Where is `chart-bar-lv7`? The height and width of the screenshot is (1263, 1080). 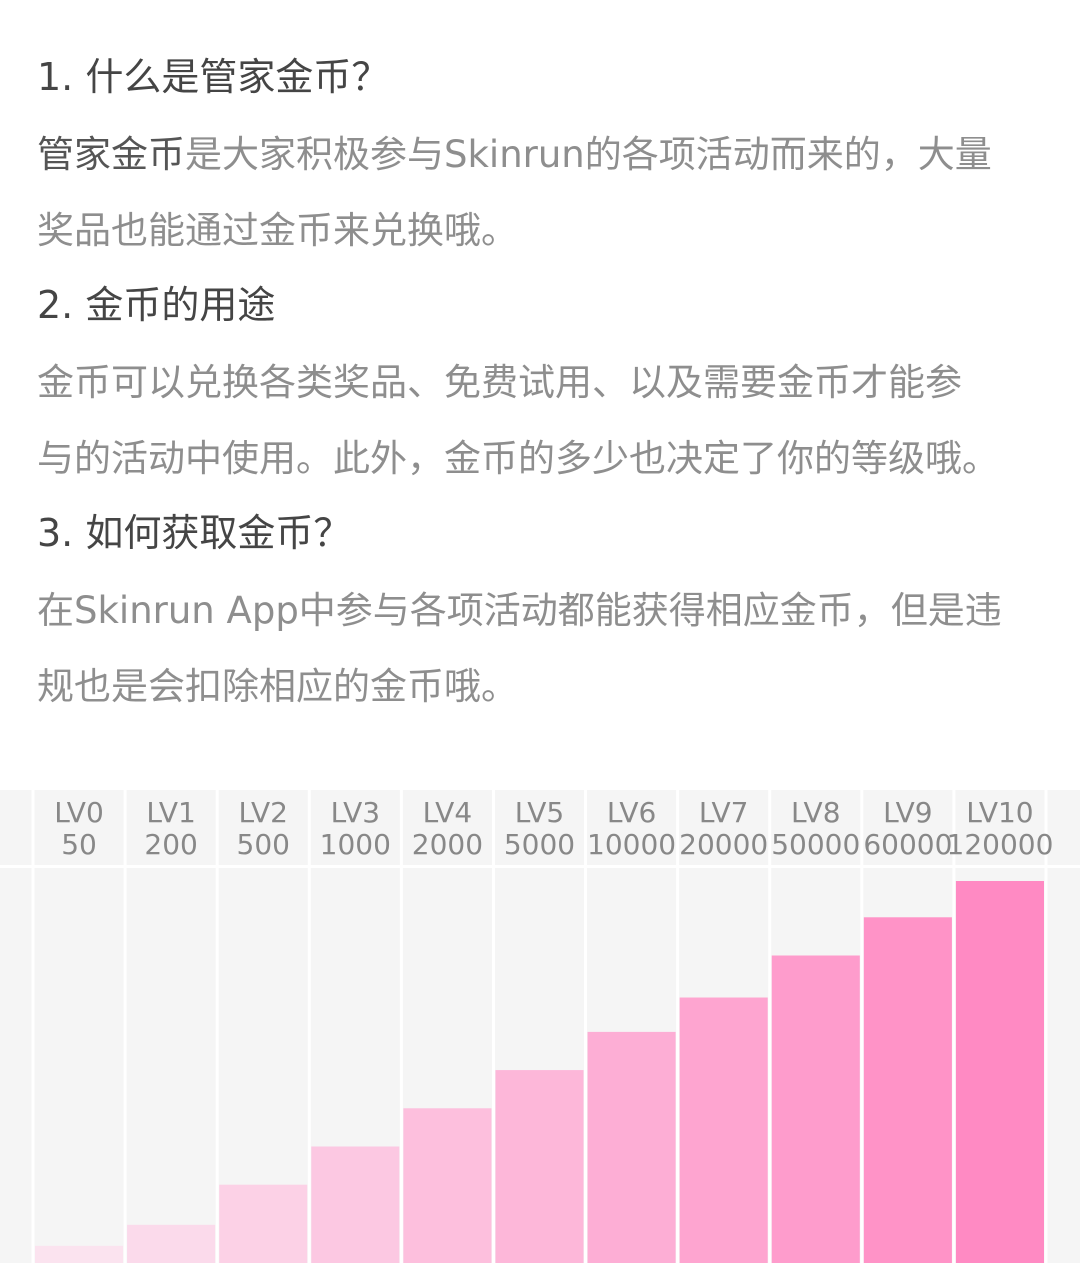 chart-bar-lv7 is located at coordinates (723, 1130).